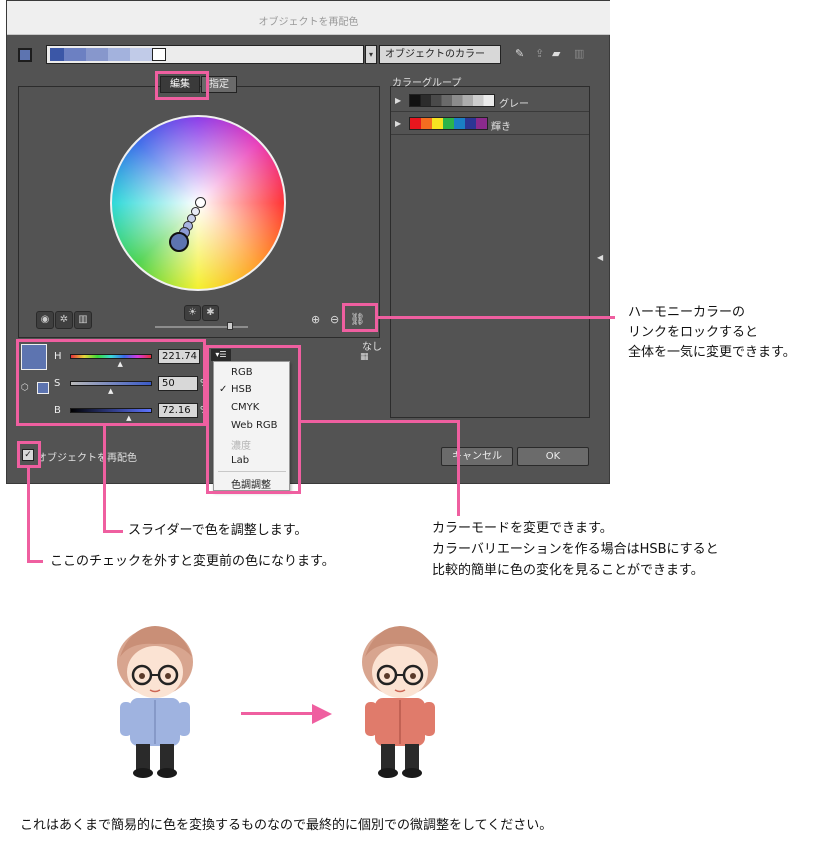  Describe the element at coordinates (35, 561) in the screenshot. I see `checkbox-callout-line-h` at that location.